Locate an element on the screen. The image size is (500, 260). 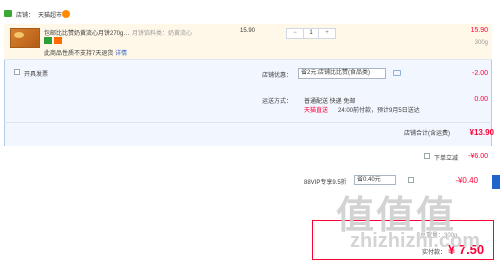
store-icon is located at coordinates (8, 13).